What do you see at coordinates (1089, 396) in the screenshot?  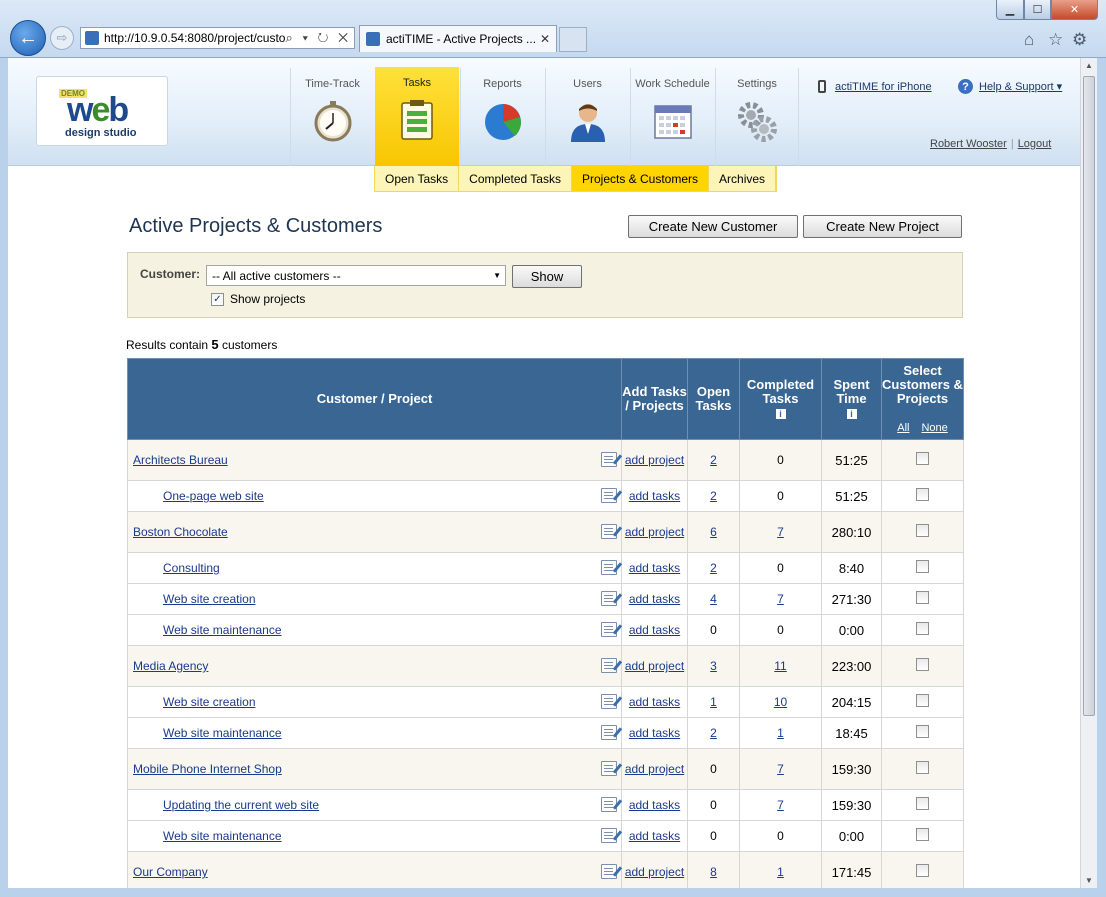 I see `scrollbar-thumb` at bounding box center [1089, 396].